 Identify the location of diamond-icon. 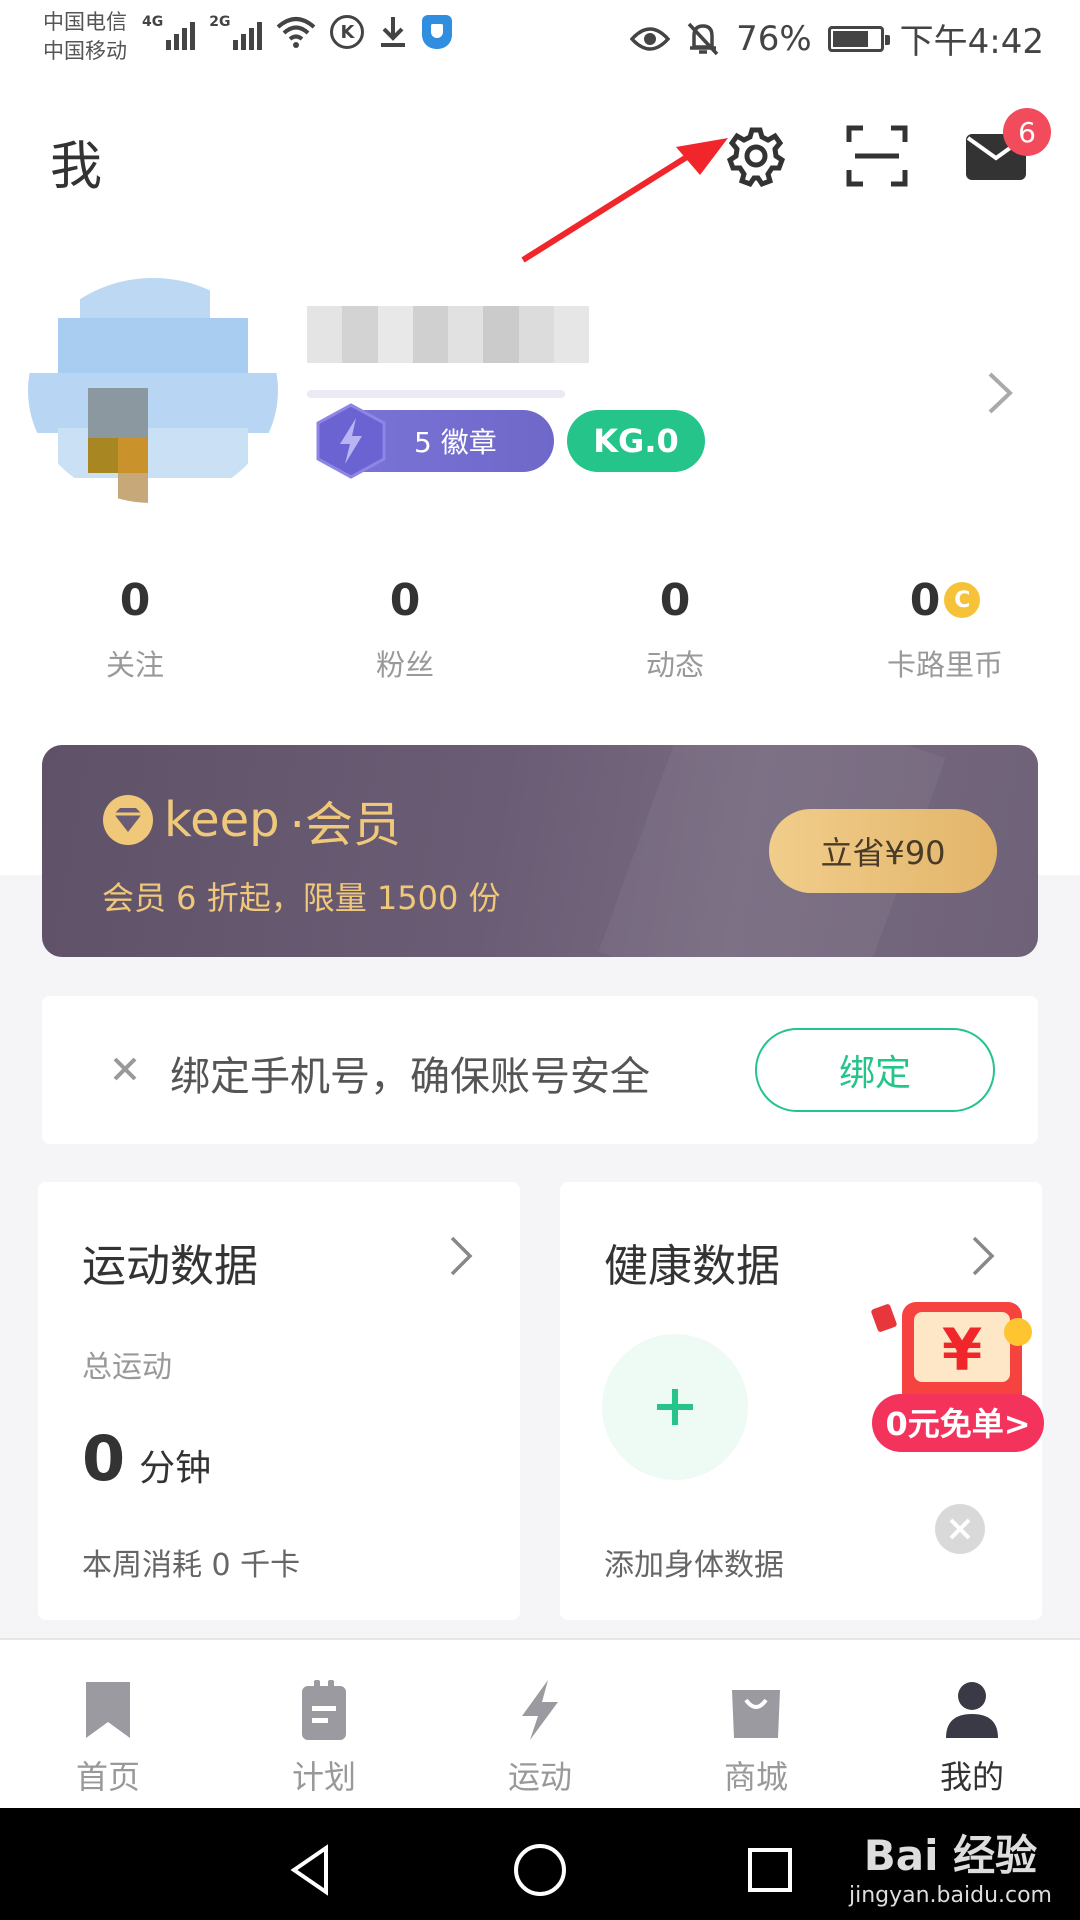
(128, 820).